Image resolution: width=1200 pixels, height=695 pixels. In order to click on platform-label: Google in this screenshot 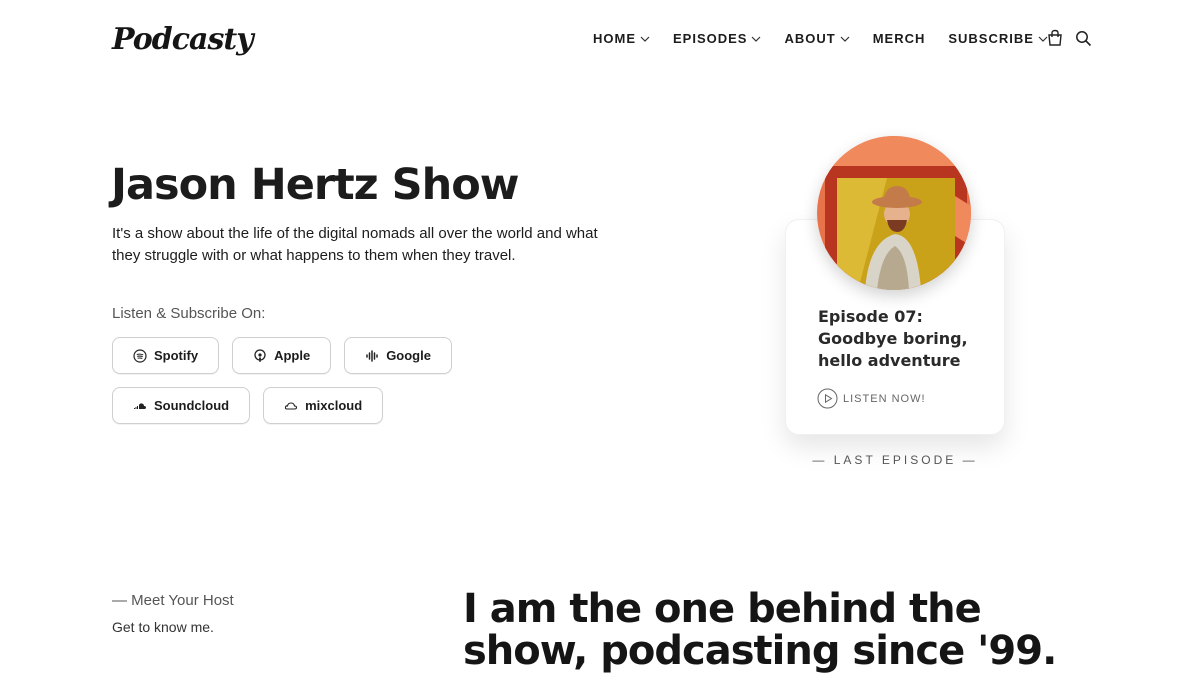, I will do `click(408, 355)`.